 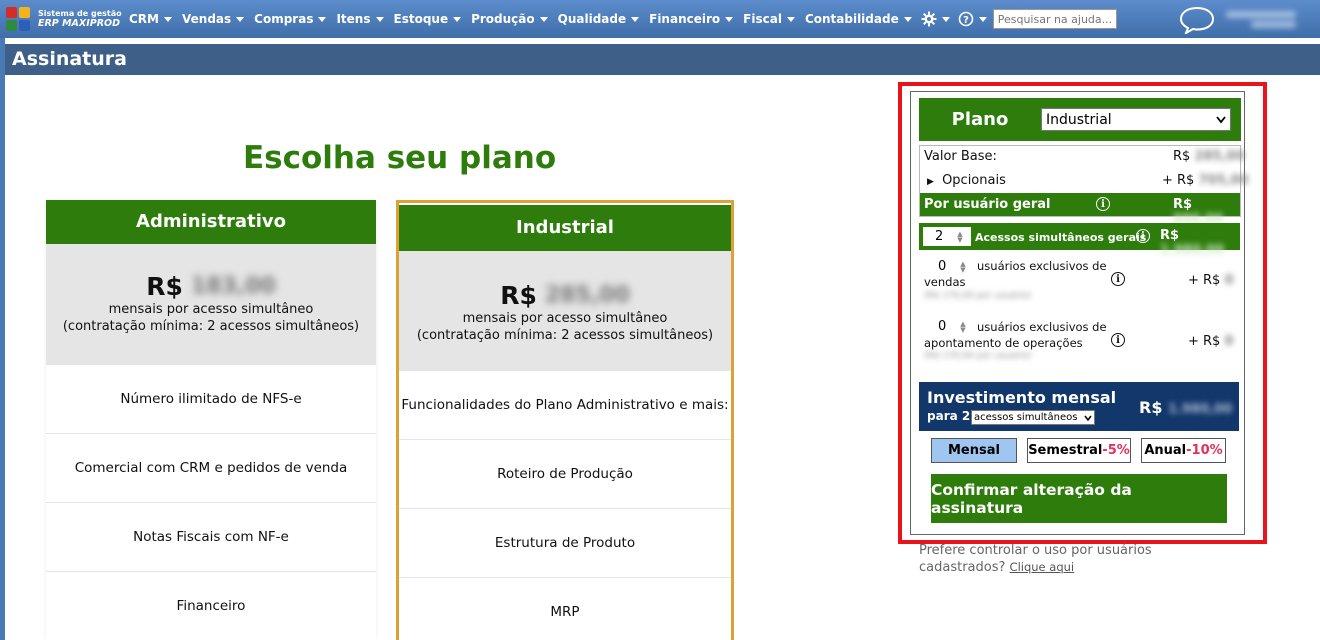 What do you see at coordinates (950, 326) in the screenshot?
I see `exclusivos-operacoes-stepper: 0 ▲ ▼` at bounding box center [950, 326].